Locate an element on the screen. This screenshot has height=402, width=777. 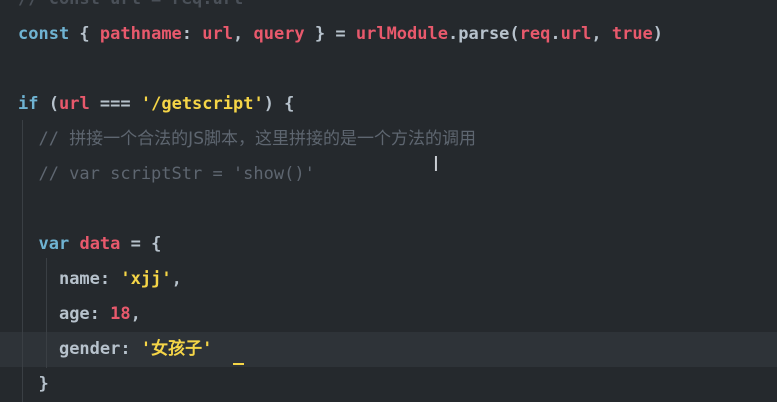
code-line-text: // var scriptStr = 'show()' is located at coordinates (166, 174).